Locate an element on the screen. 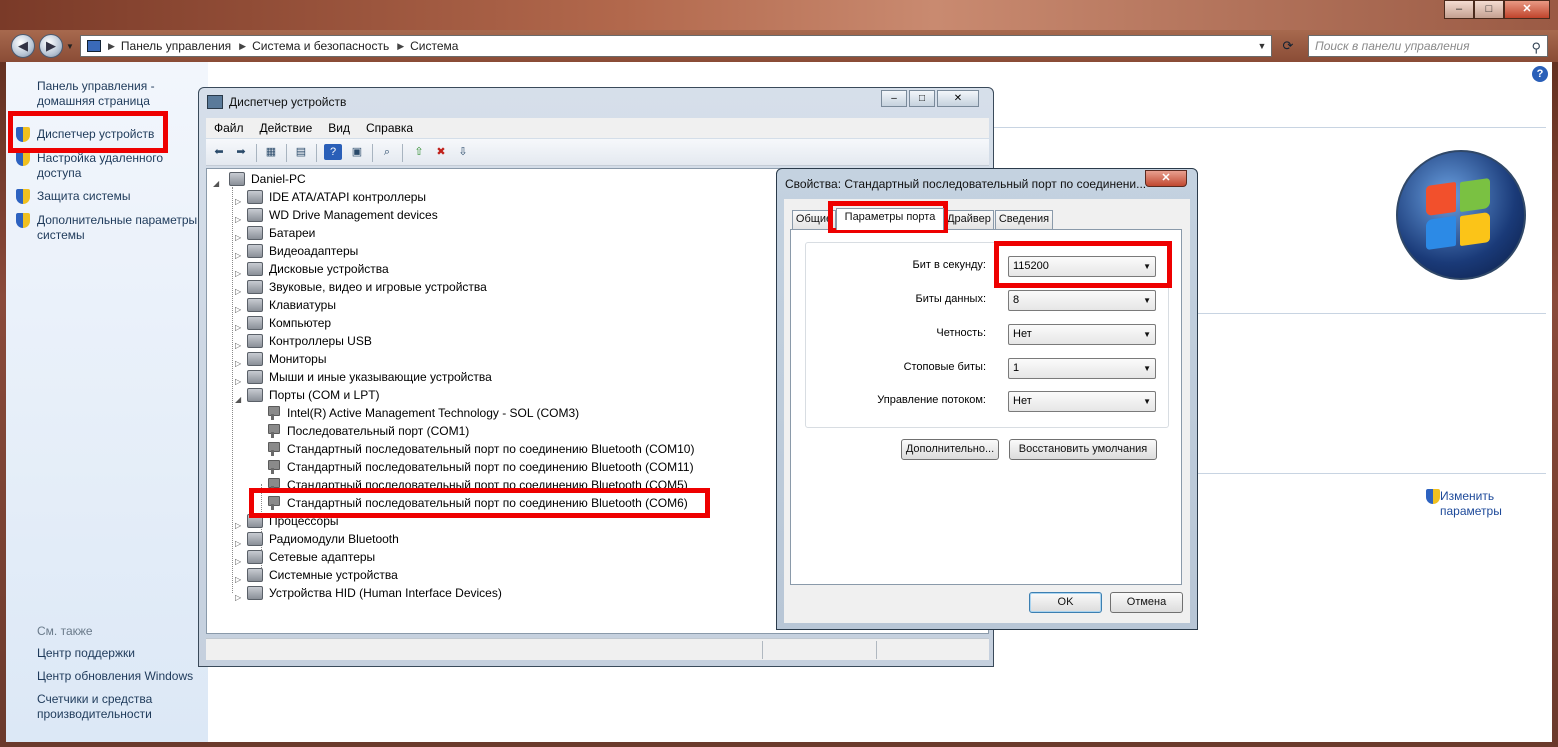  breadcrumb-control-panel: Панель управления is located at coordinates (176, 46).